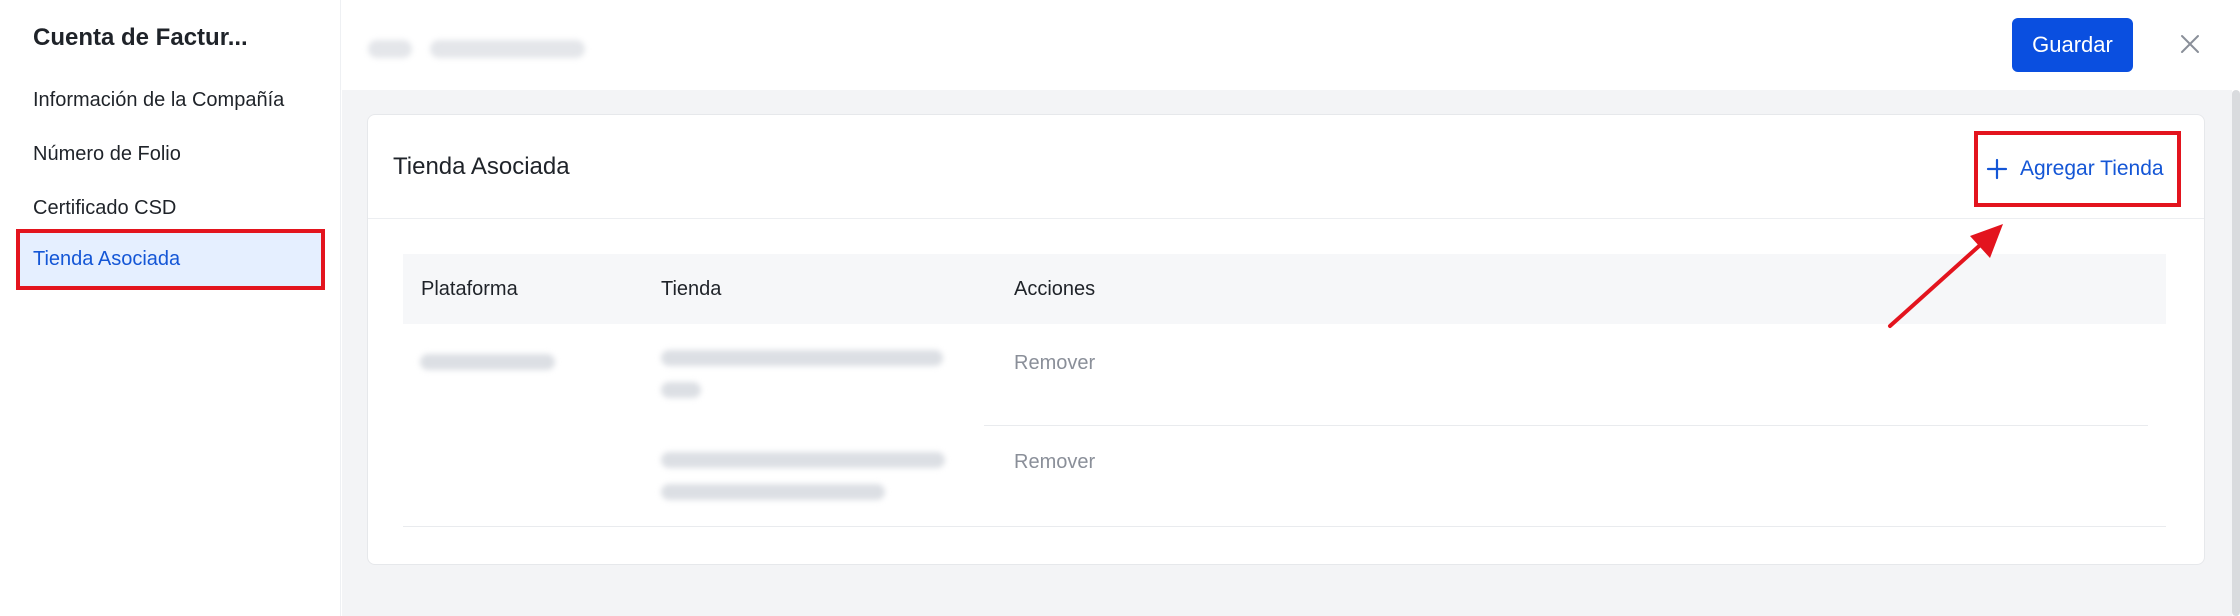  Describe the element at coordinates (2092, 168) in the screenshot. I see `add-store-label: Agregar Tienda` at that location.